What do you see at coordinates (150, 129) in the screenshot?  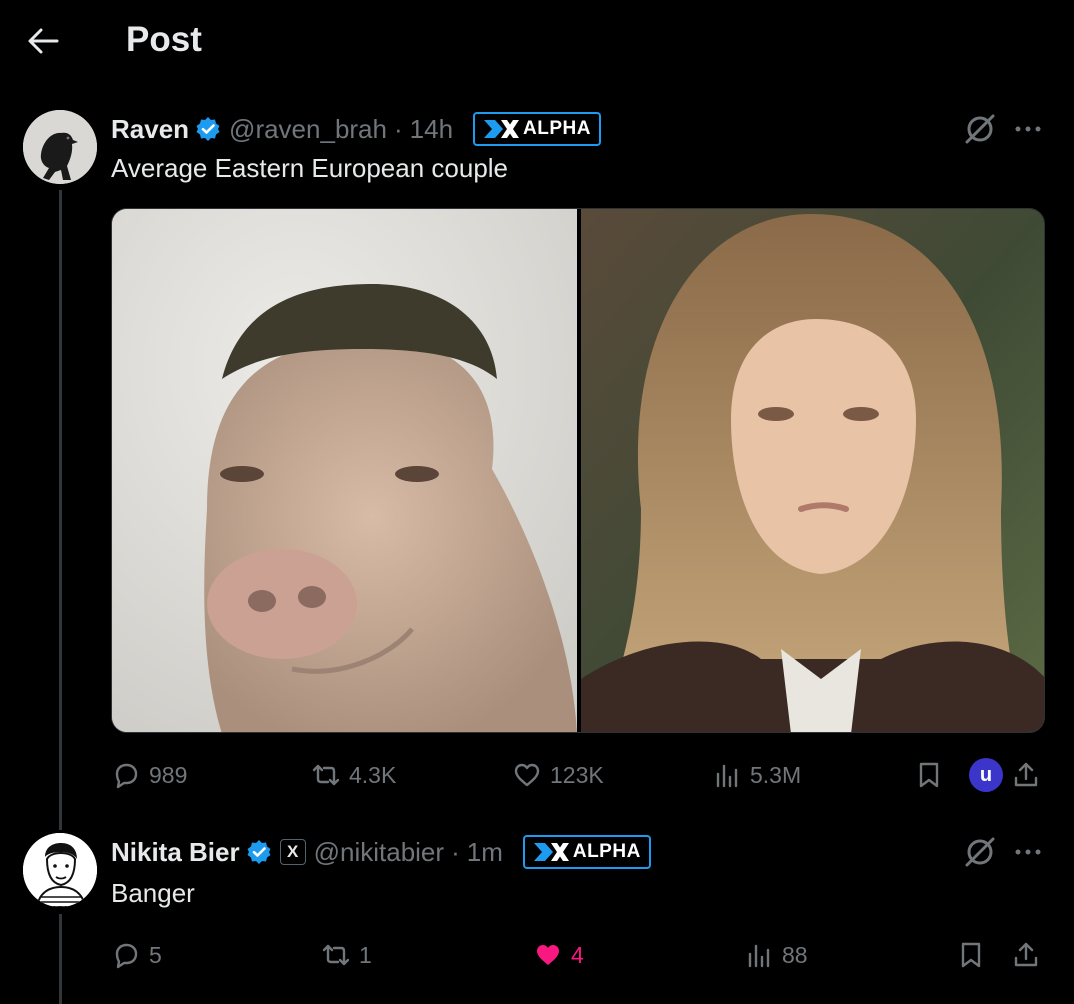 I see `author-name: Raven` at bounding box center [150, 129].